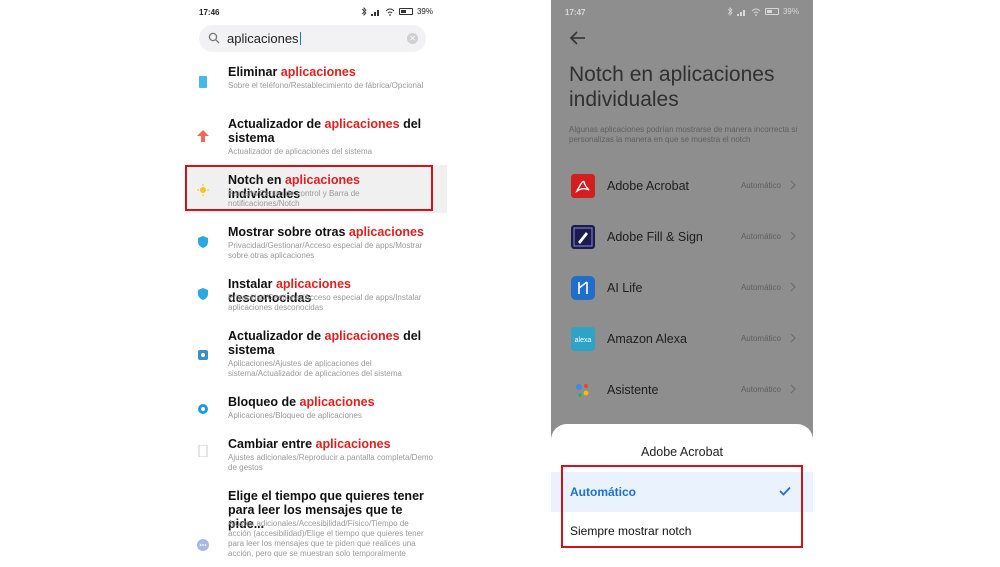 Image resolution: width=1000 pixels, height=567 pixels. I want to click on app-name: Adobe Fill & Sign, so click(655, 237).